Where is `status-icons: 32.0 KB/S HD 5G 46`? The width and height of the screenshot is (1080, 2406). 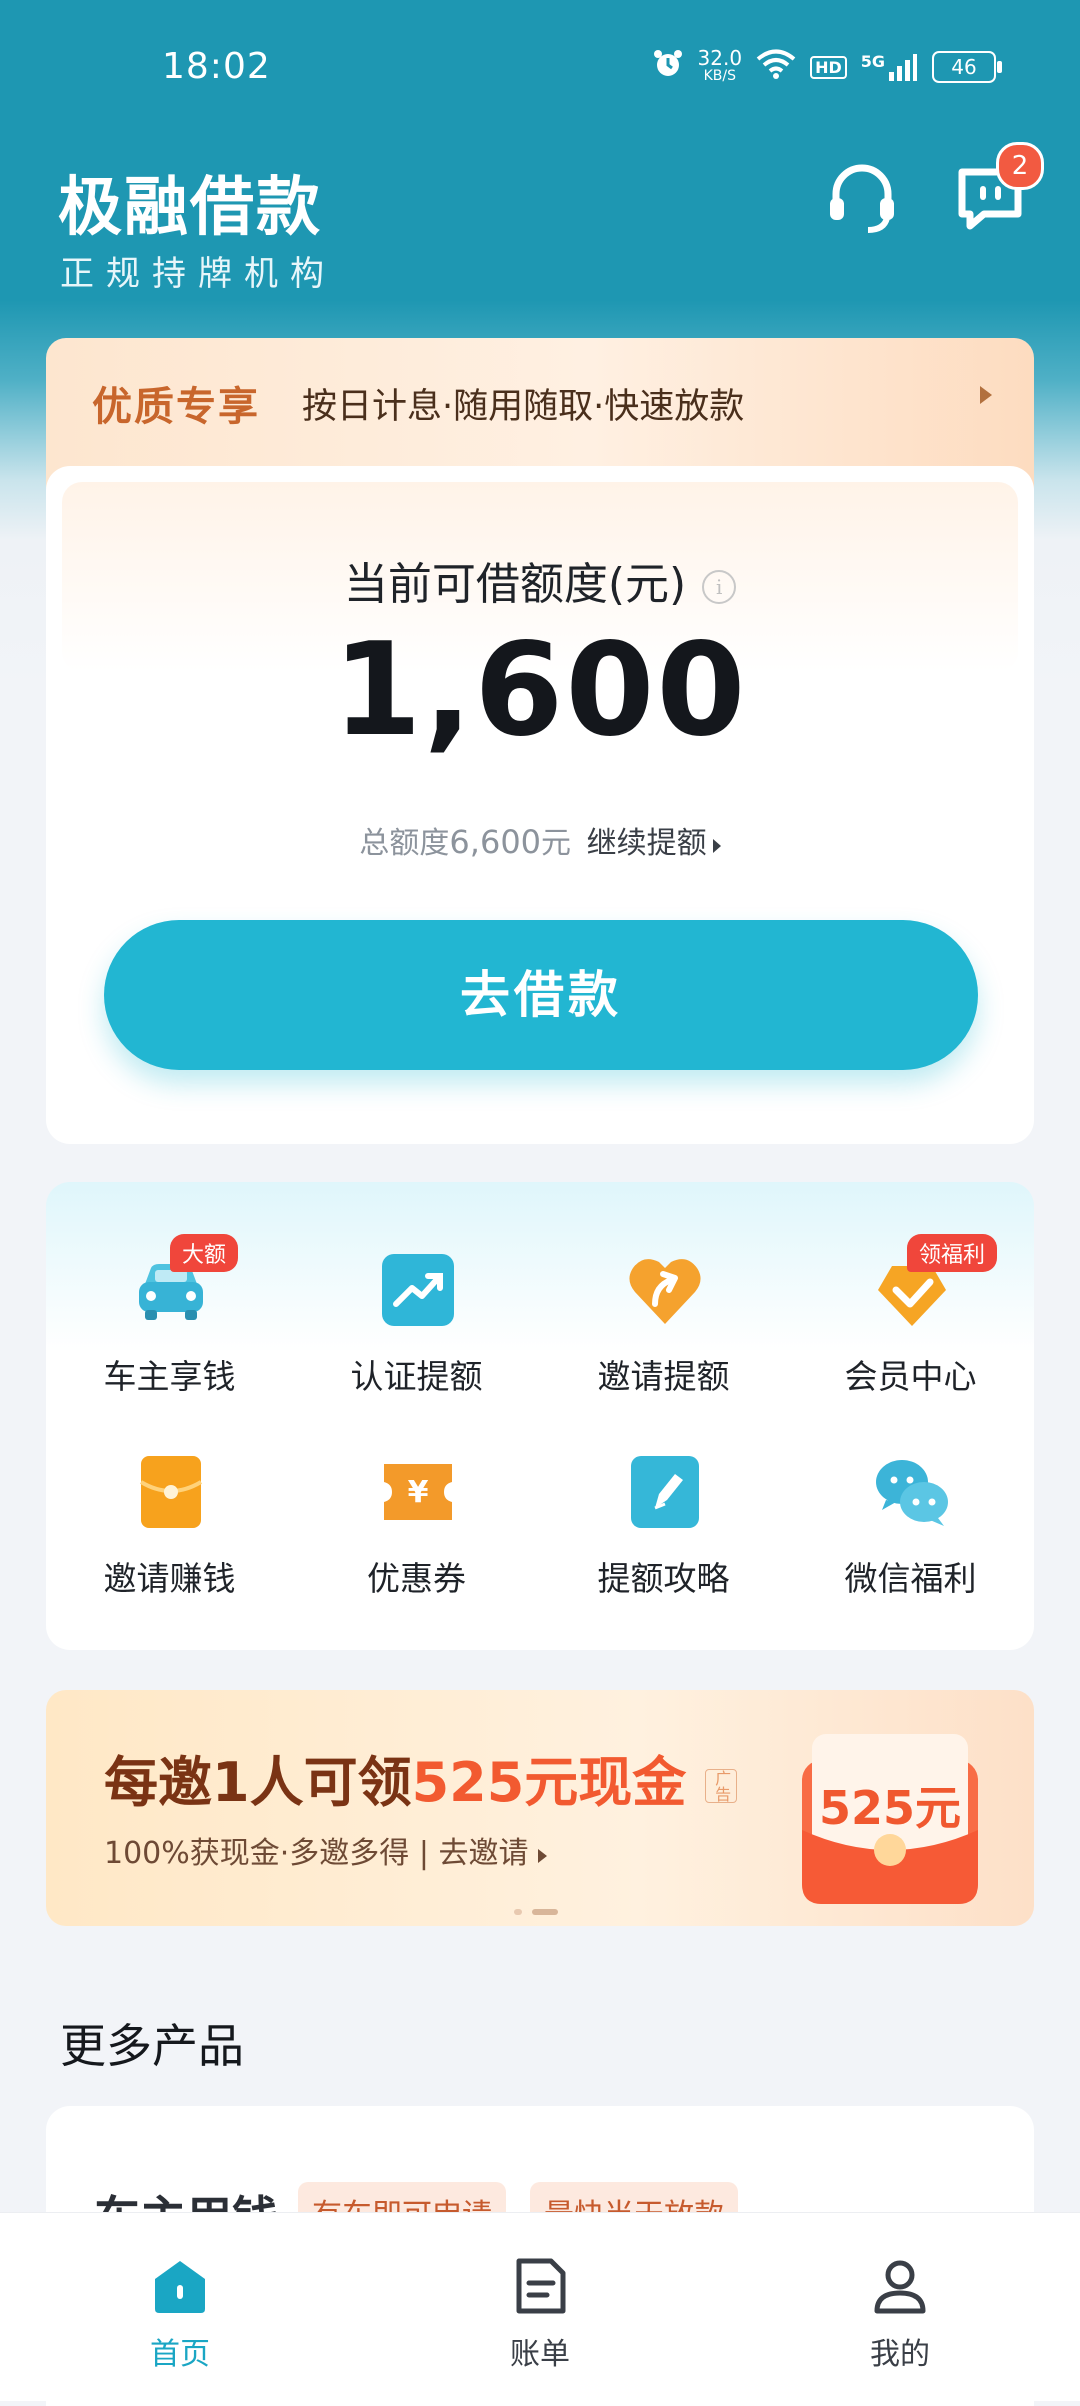 status-icons: 32.0 KB/S HD 5G 46 is located at coordinates (827, 66).